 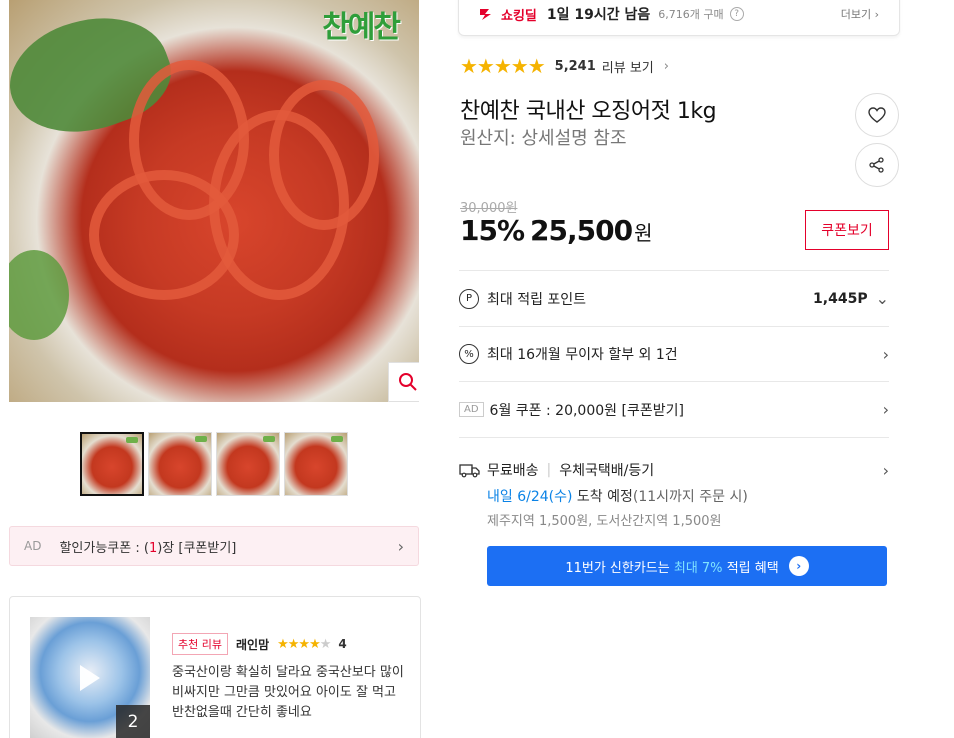 I want to click on points-row: P 최대 적립 포인트 1,445P ⌄, so click(x=674, y=298).